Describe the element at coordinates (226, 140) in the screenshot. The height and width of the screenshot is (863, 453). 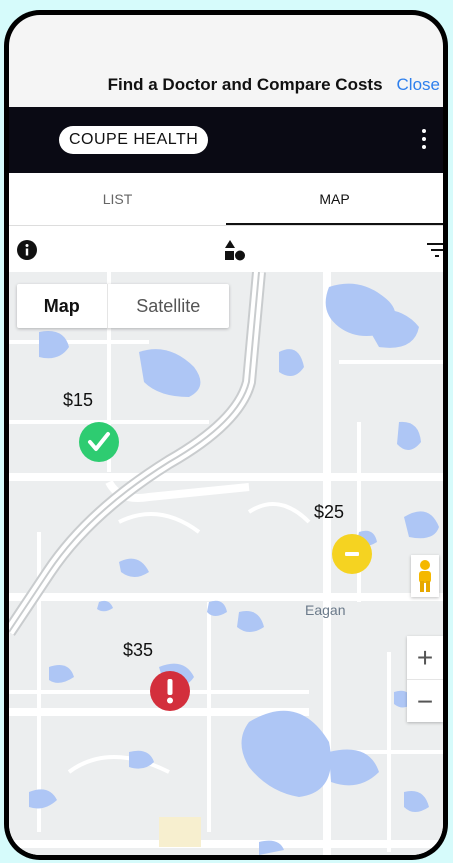
I see `brand-bar: COUPE HEALTH` at that location.